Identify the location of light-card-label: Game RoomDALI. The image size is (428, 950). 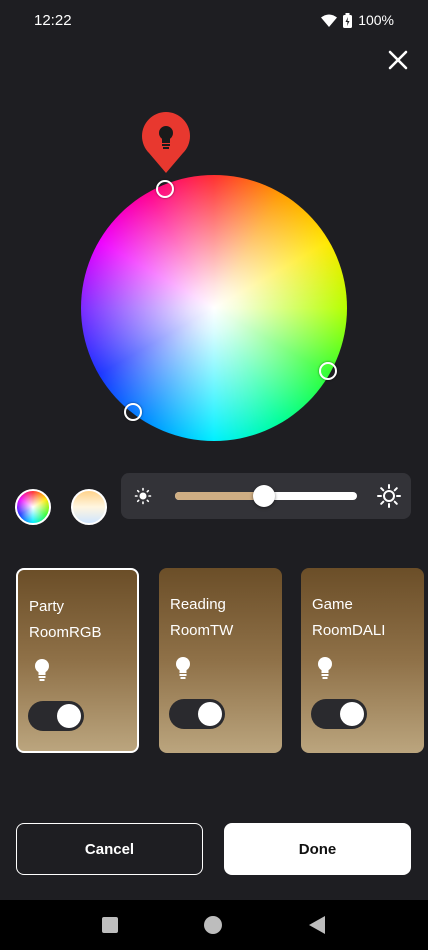
(349, 617).